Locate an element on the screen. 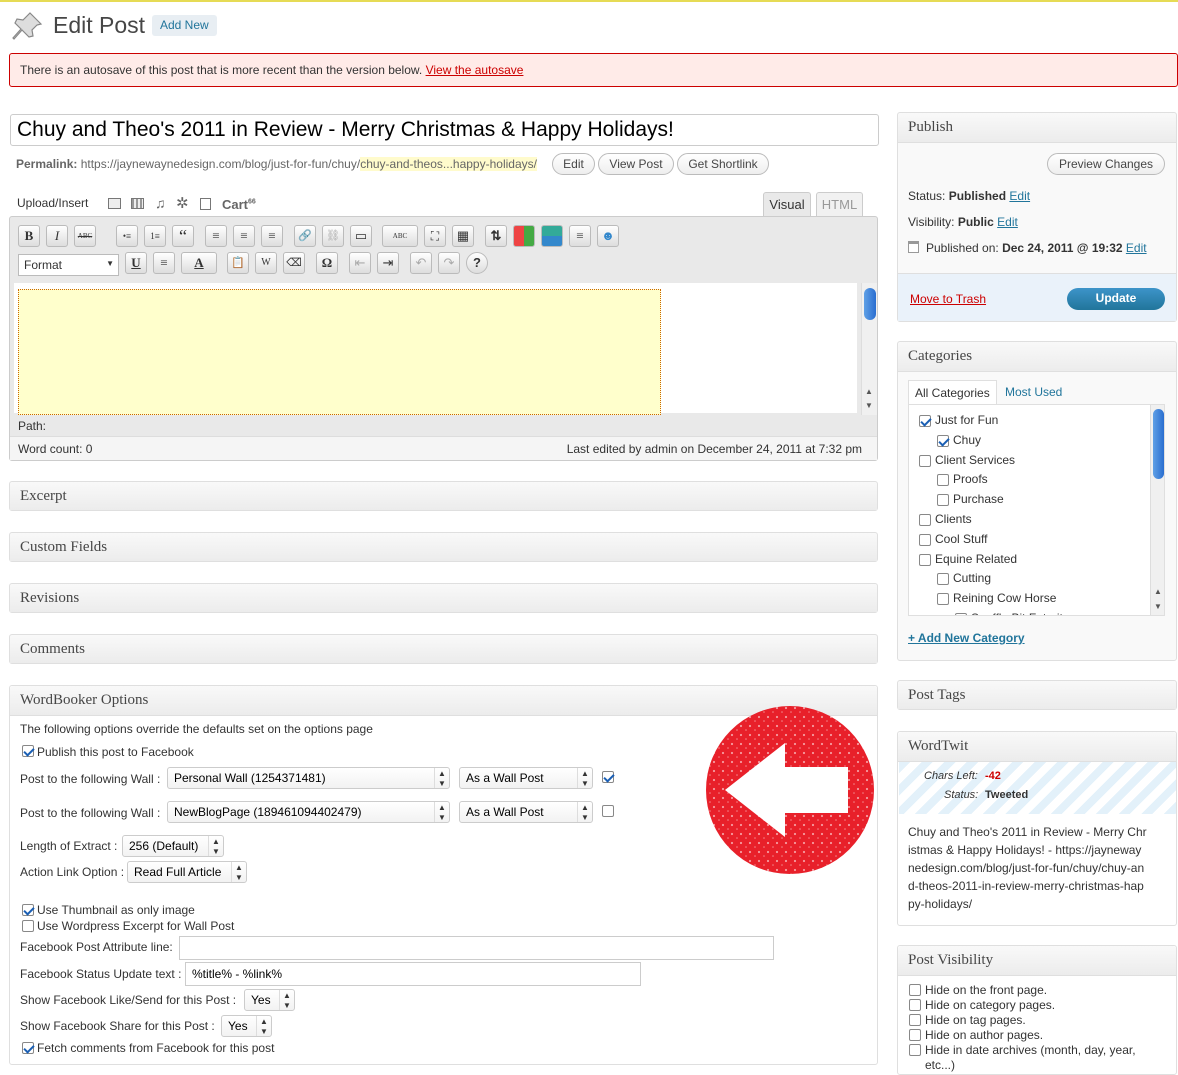 The height and width of the screenshot is (1075, 1178). remove-format-button: ⌫ is located at coordinates (294, 263).